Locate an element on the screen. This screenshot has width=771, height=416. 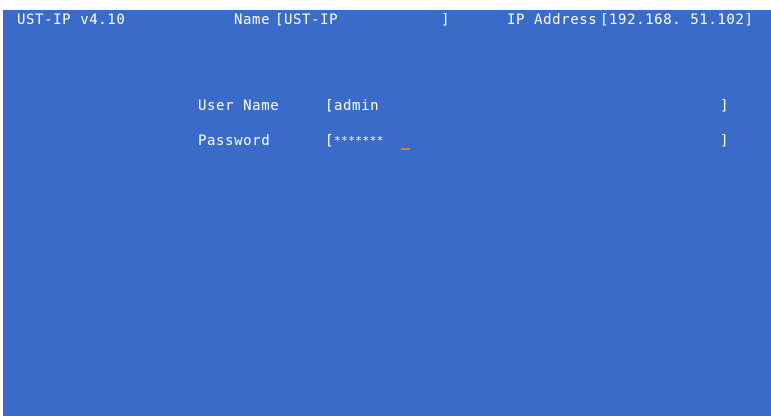
product-version: UST-IP v4.10 is located at coordinates (71, 20).